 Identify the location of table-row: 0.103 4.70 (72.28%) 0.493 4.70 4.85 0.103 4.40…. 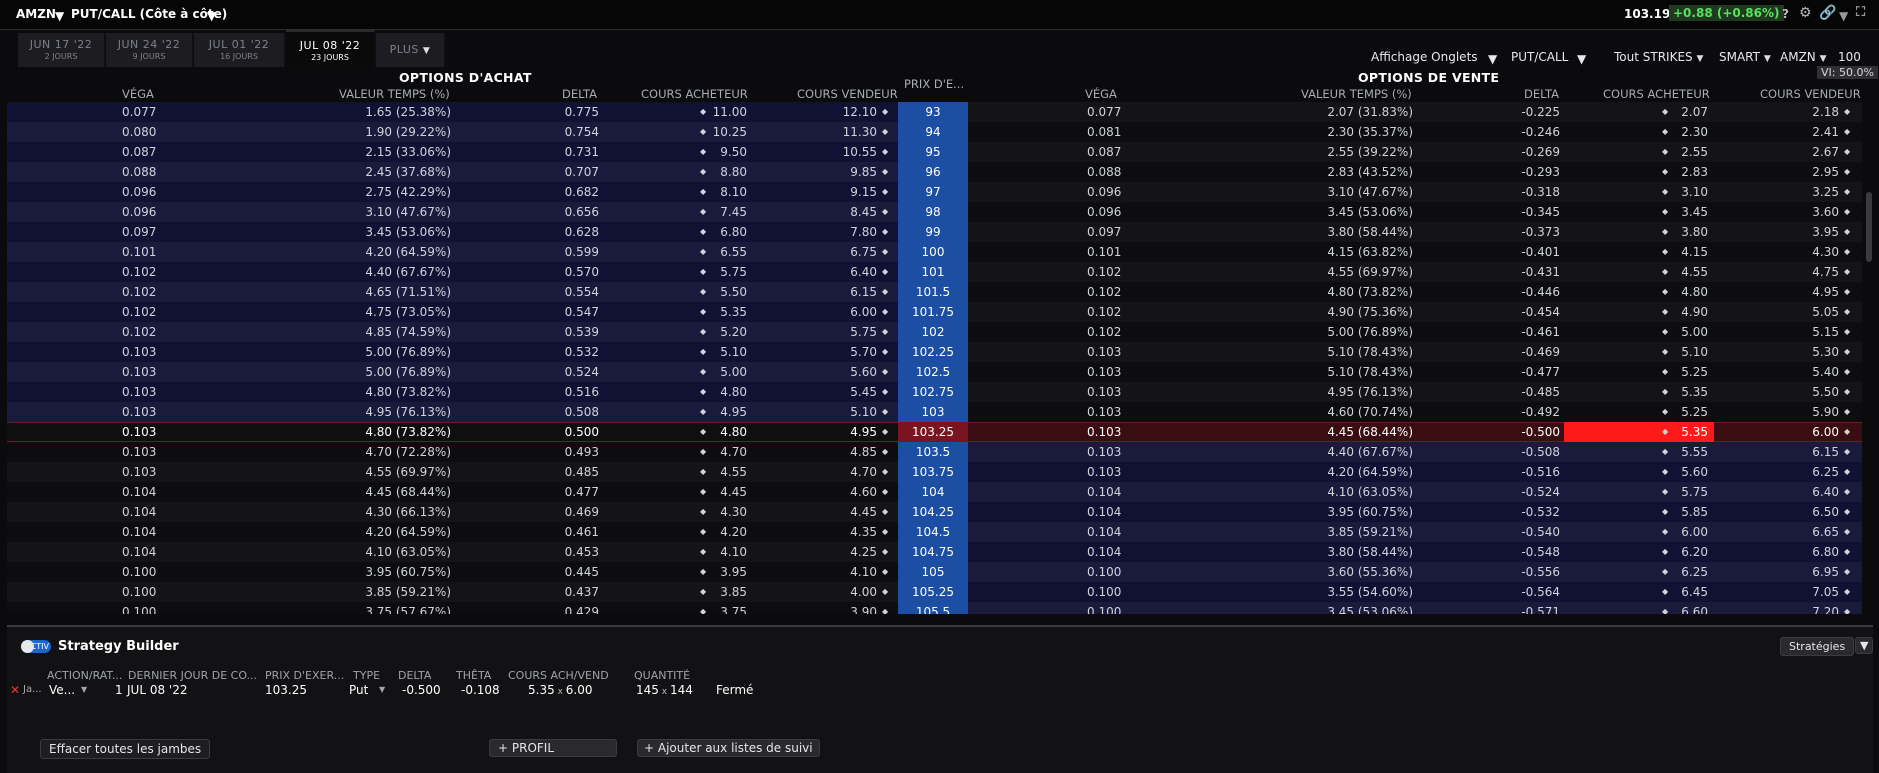
(934, 452).